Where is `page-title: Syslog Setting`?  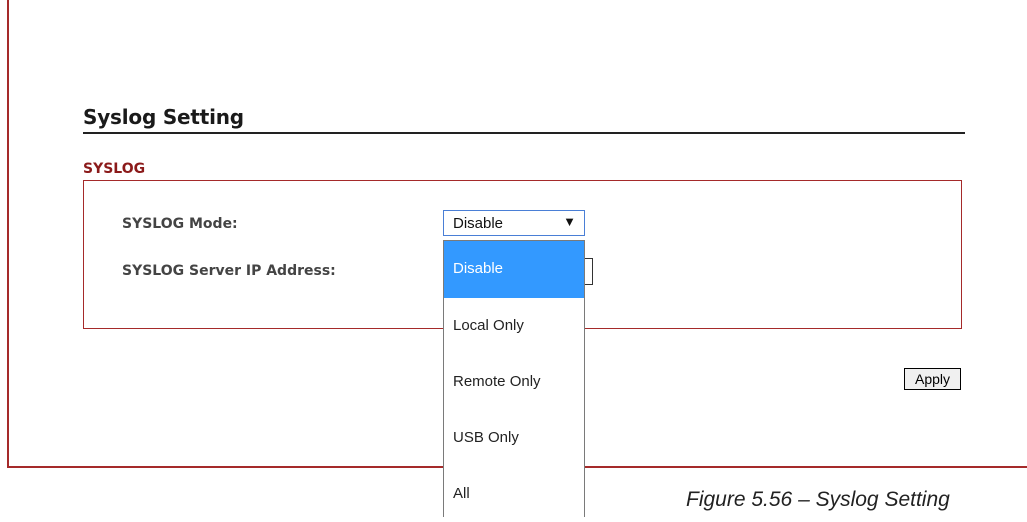 page-title: Syslog Setting is located at coordinates (163, 117).